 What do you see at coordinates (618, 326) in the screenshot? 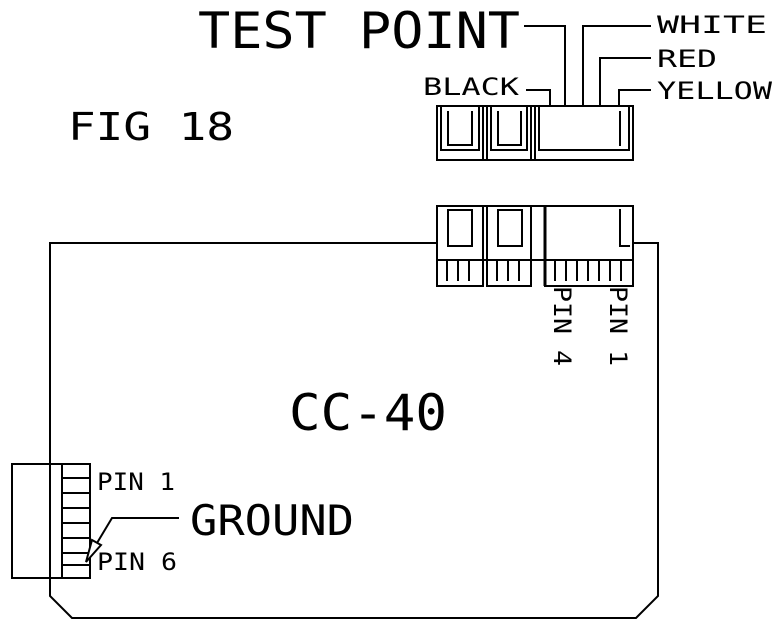
I see `top-pin1-label: PIN 1` at bounding box center [618, 326].